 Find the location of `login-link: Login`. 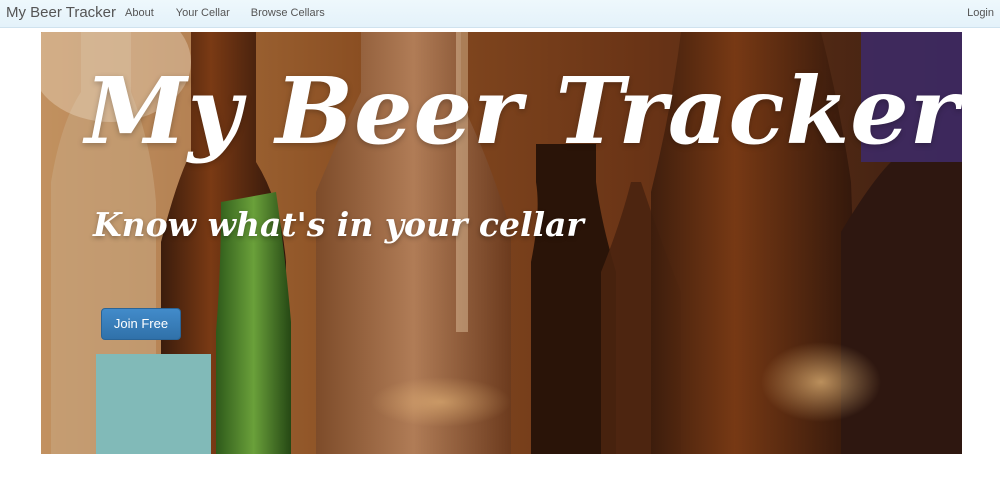

login-link: Login is located at coordinates (980, 13).